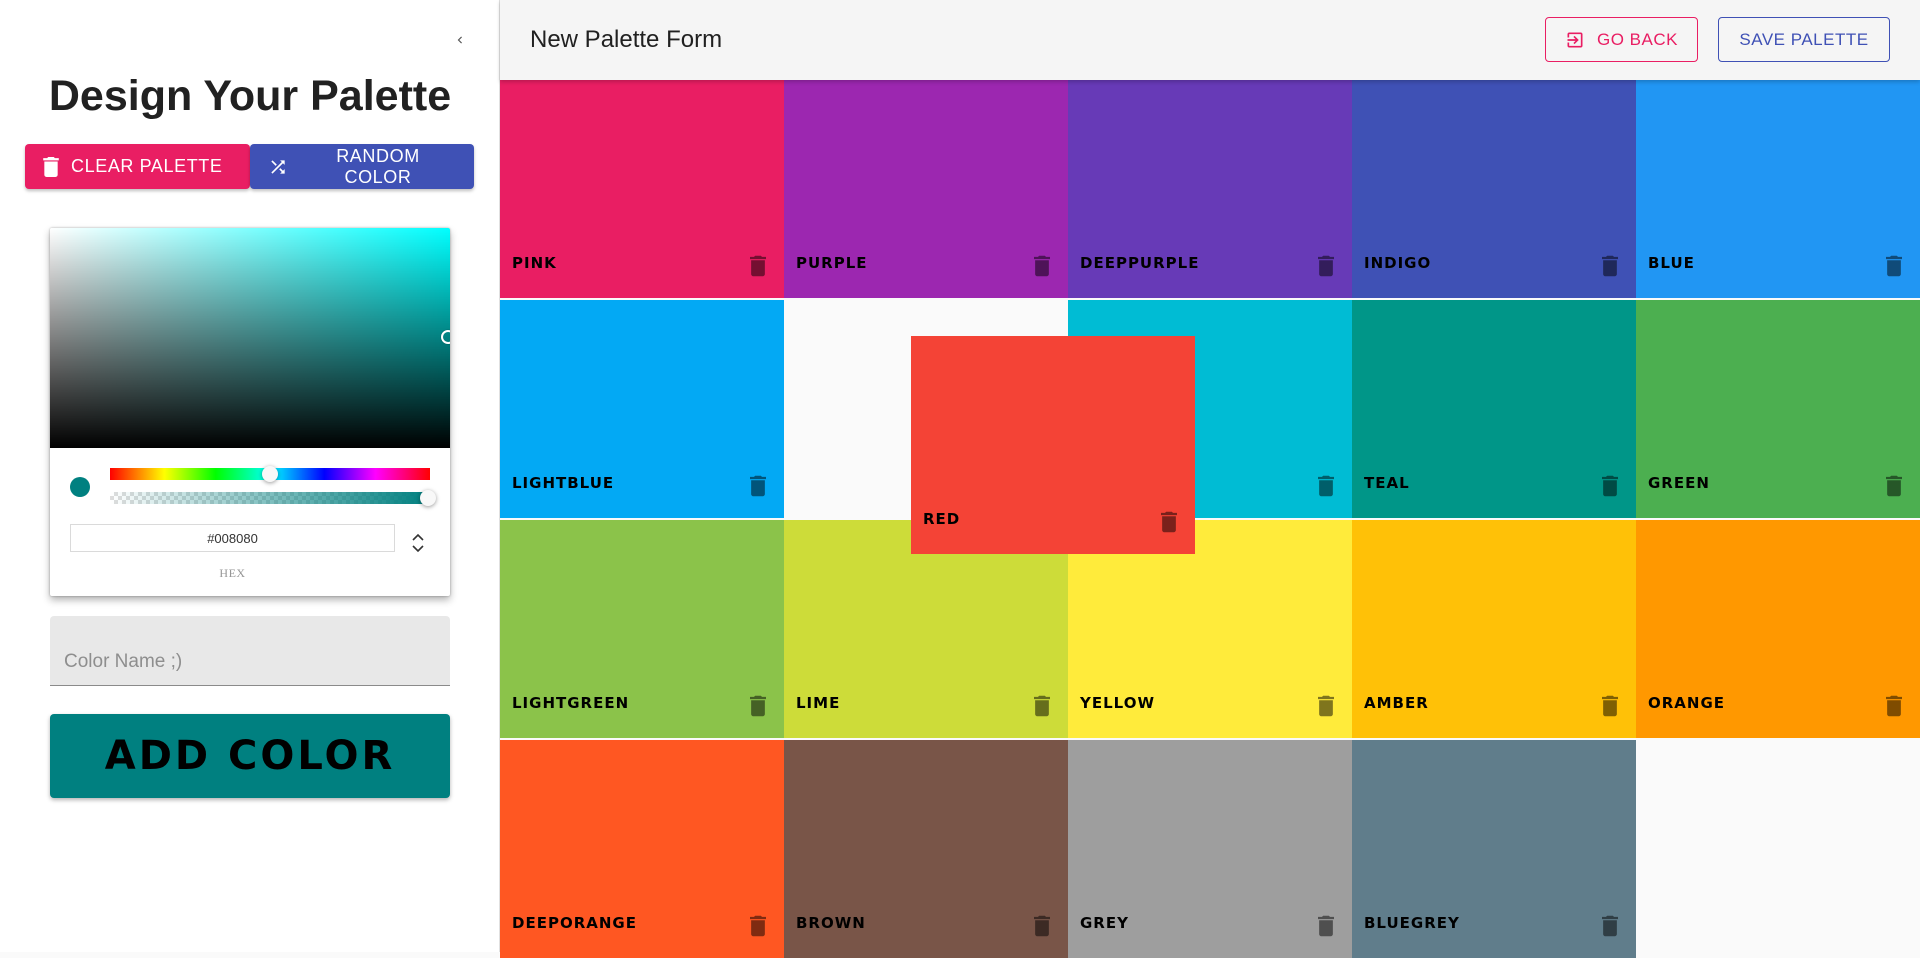 This screenshot has width=1920, height=958. I want to click on color-box-name: YELLOW, so click(1117, 703).